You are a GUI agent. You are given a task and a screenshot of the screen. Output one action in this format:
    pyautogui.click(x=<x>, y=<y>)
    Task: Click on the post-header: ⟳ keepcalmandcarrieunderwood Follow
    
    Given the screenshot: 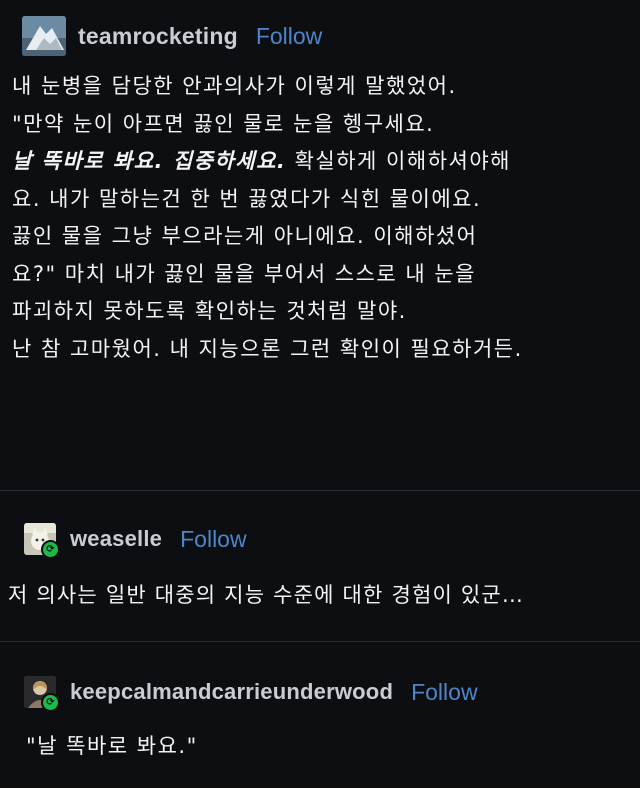 What is the action you would take?
    pyautogui.click(x=251, y=694)
    